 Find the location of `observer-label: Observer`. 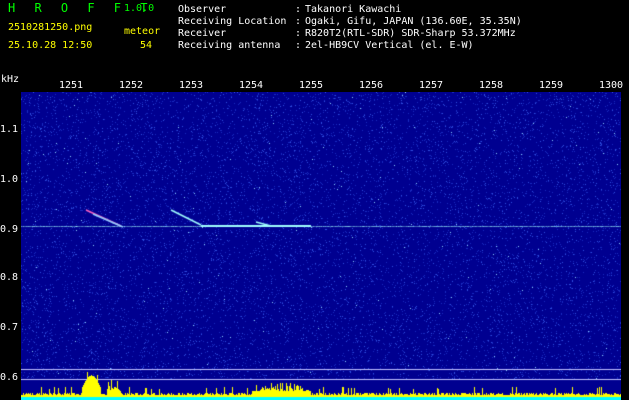

observer-label: Observer is located at coordinates (202, 9).